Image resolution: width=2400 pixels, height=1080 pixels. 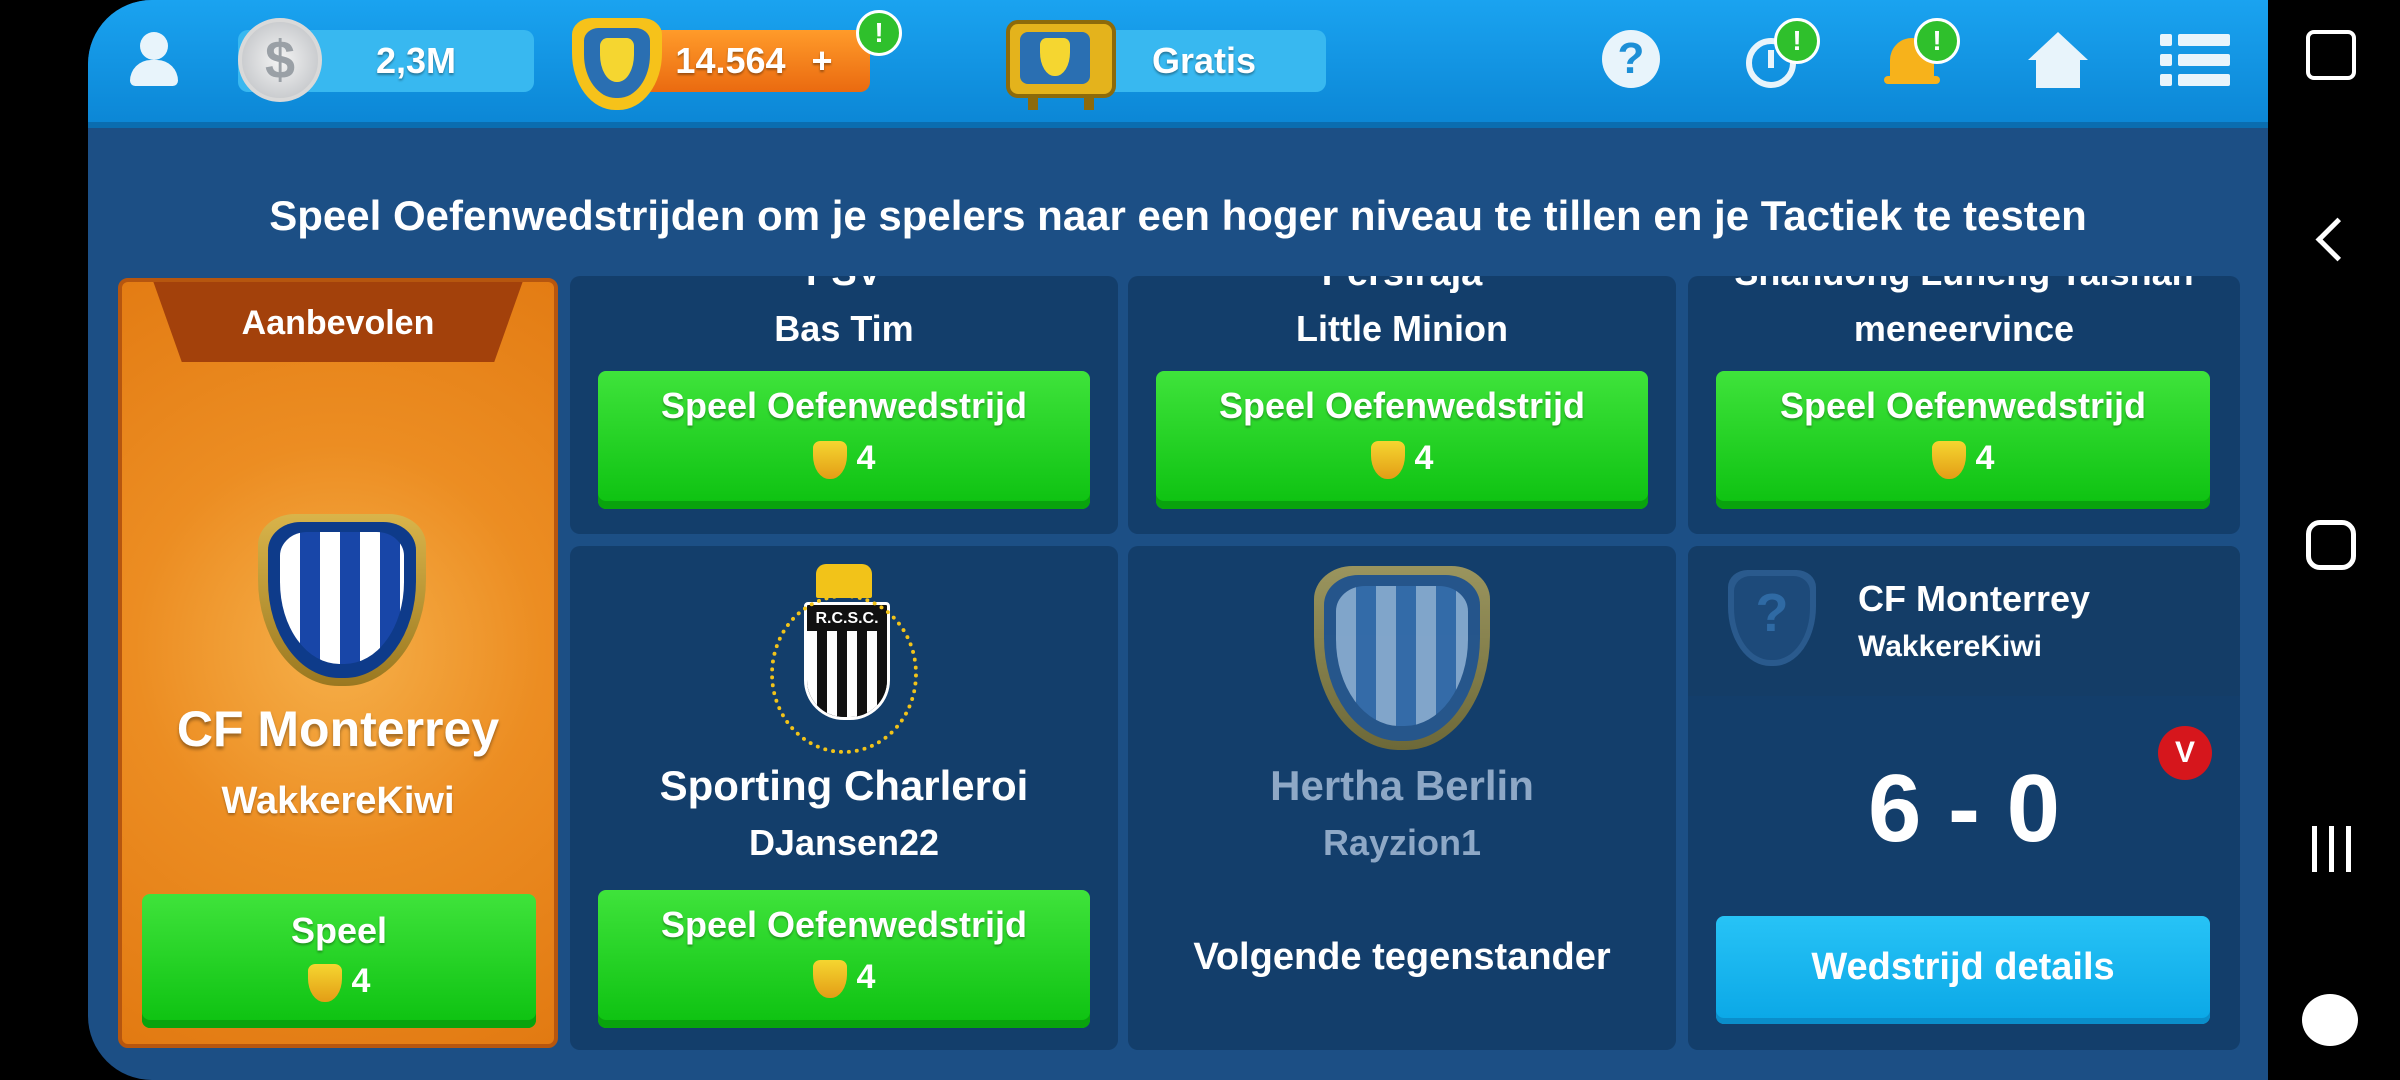 I want to click on add-tokens-button: +, so click(x=822, y=61).